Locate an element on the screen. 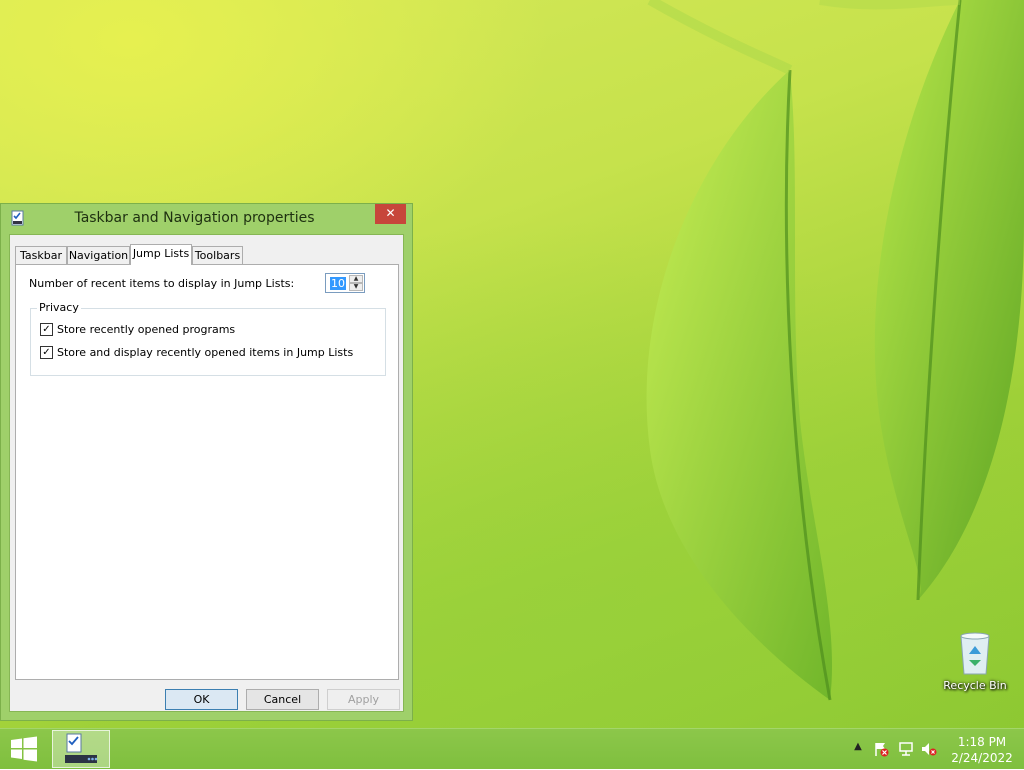 This screenshot has height=770, width=1024. tab-taskbar: Taskbar is located at coordinates (41, 255).